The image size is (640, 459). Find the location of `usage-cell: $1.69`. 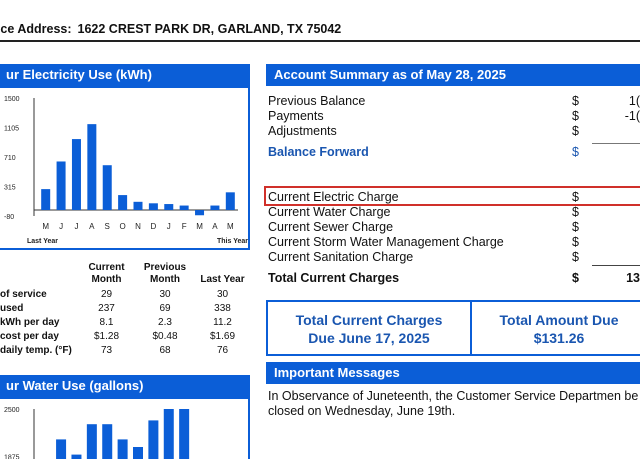

usage-cell: $1.69 is located at coordinates (222, 336).